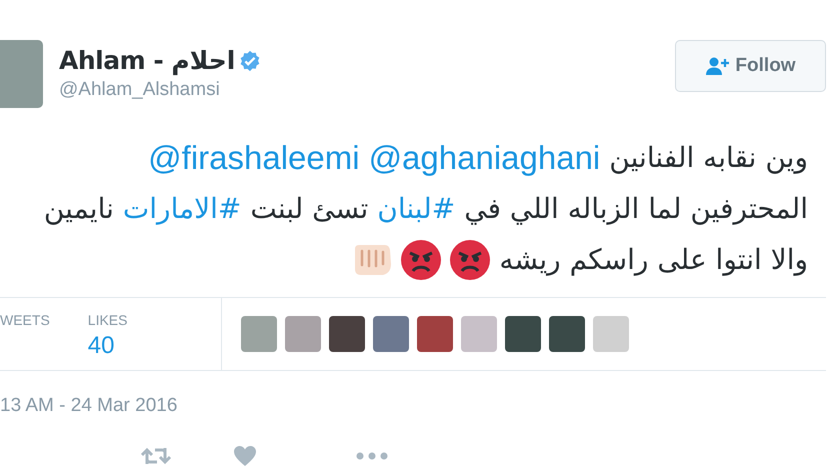  Describe the element at coordinates (416, 208) in the screenshot. I see `hashtag-link: #لبنان` at that location.